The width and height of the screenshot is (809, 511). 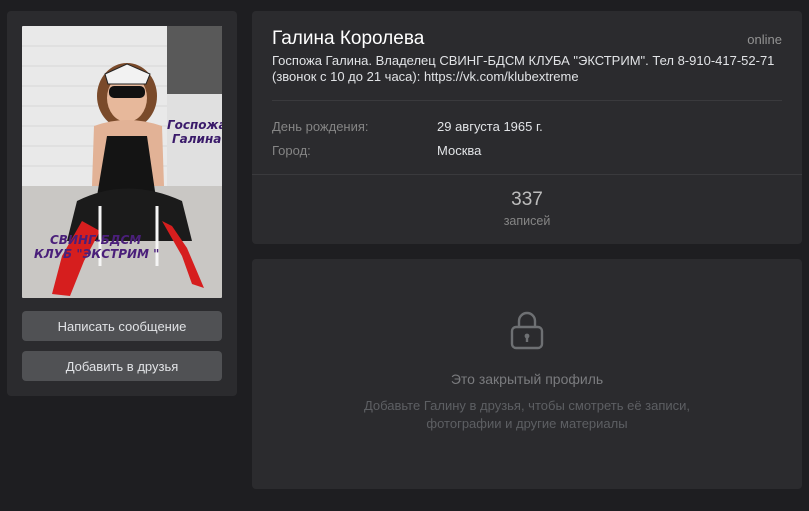 I want to click on posts-count: 337, so click(x=527, y=199).